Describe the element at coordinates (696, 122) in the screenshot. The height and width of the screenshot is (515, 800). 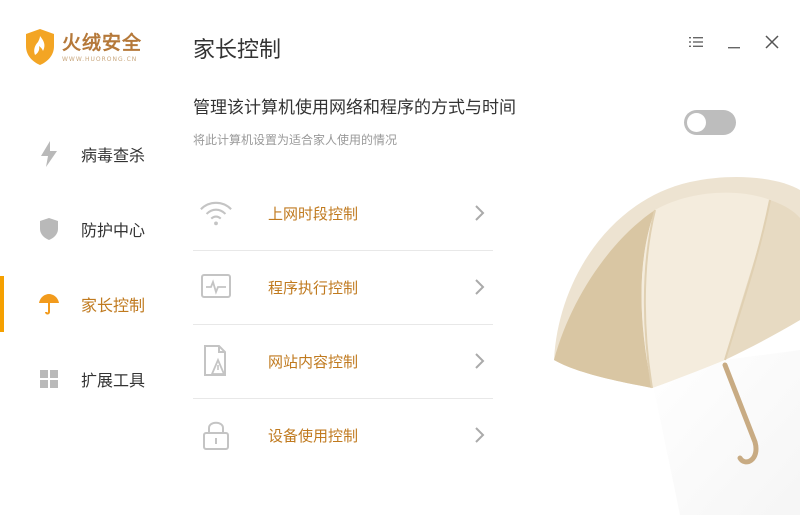
I see `toggle-knob` at that location.